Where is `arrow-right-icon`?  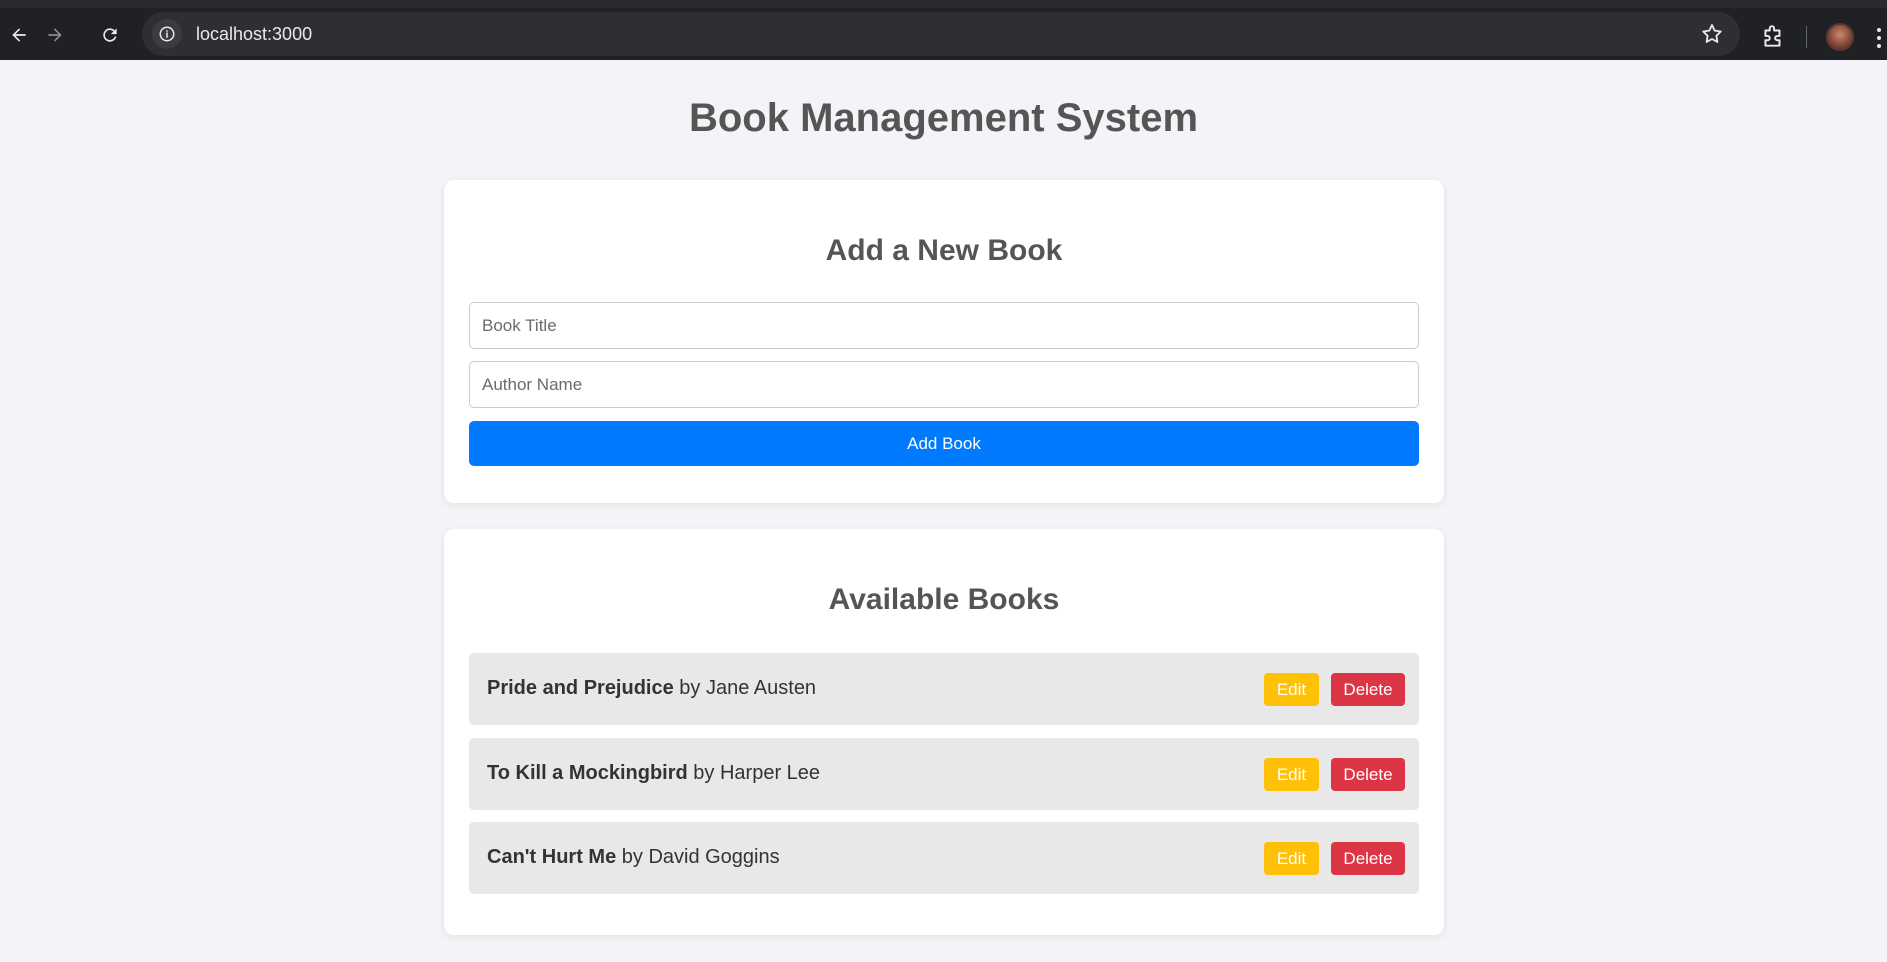 arrow-right-icon is located at coordinates (55, 35).